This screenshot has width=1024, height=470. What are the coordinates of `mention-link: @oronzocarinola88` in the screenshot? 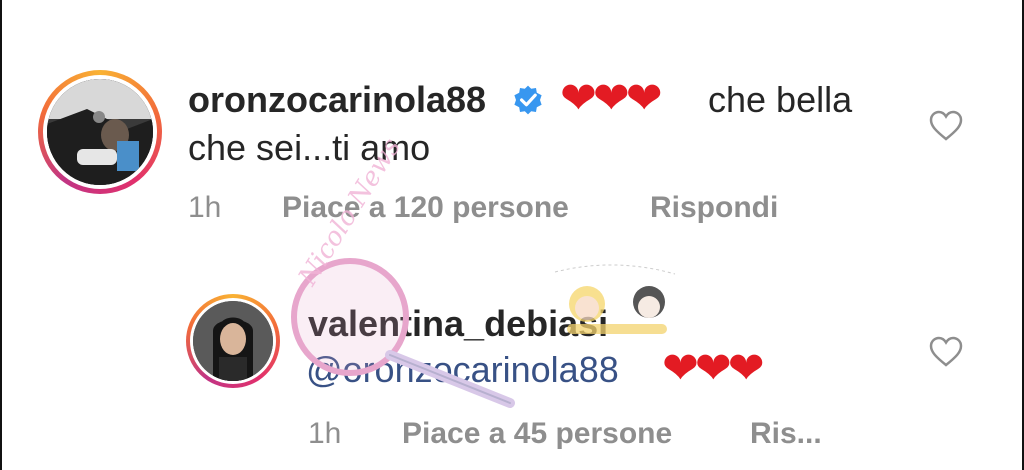 It's located at (462, 370).